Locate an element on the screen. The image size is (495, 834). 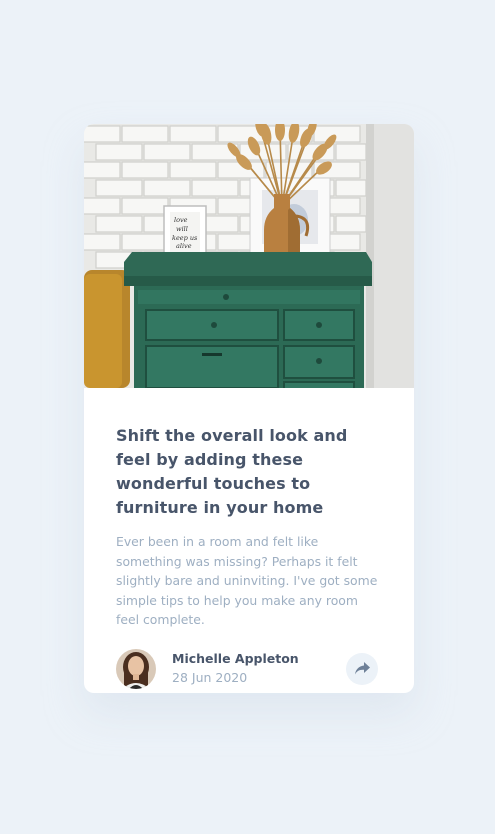
svg-text: love is located at coordinates (181, 220).